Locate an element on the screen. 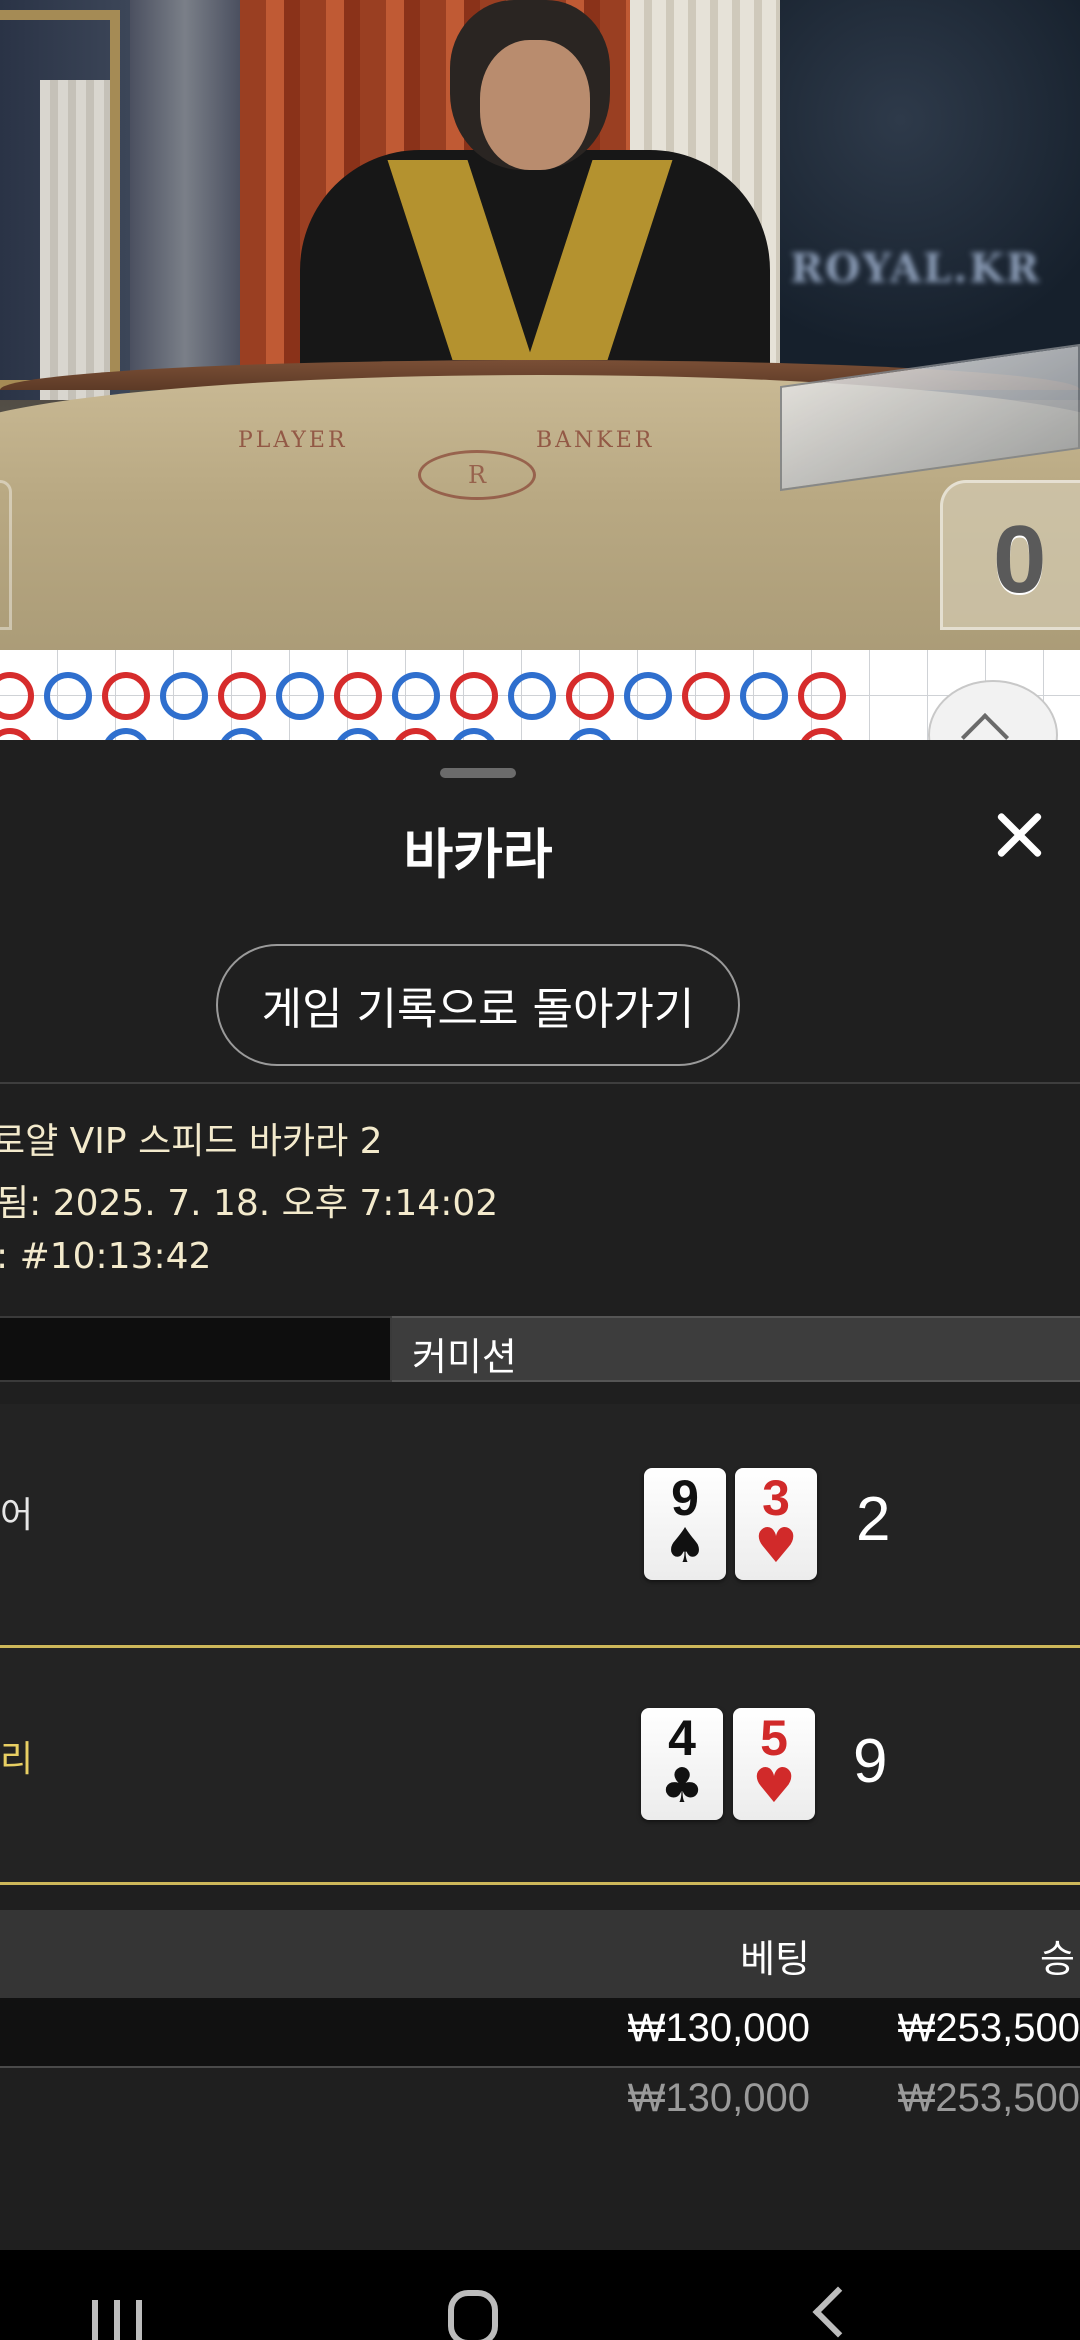 The height and width of the screenshot is (2340, 1080). bets-table-header: 베팅 승 is located at coordinates (540, 1954).